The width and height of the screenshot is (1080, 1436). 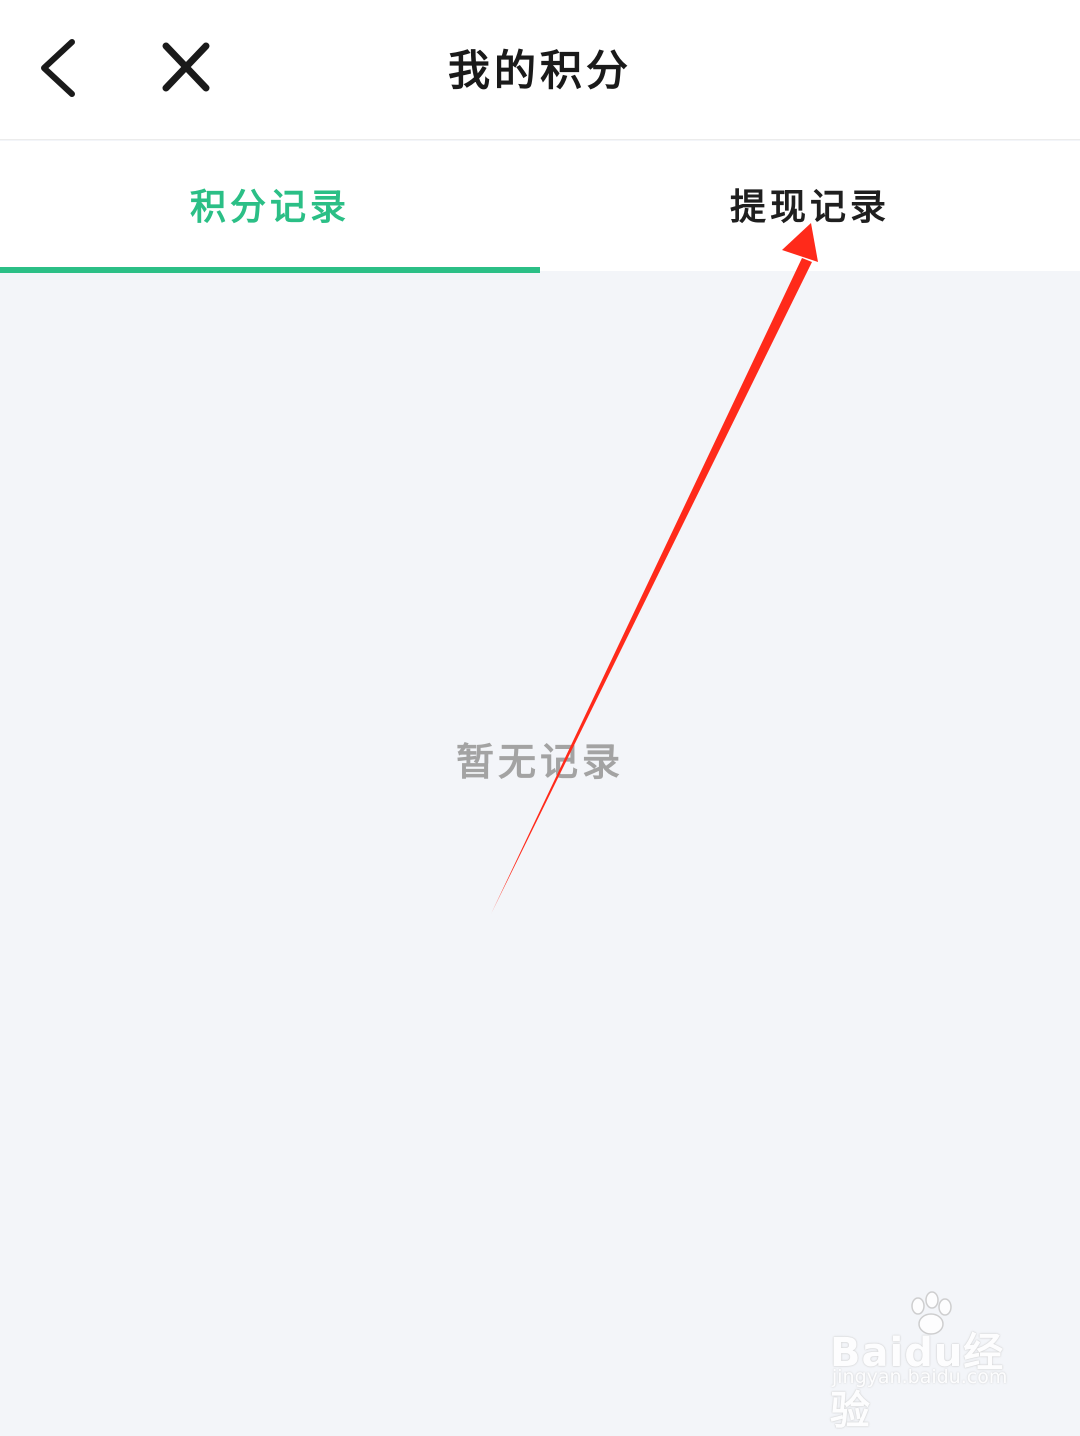 I want to click on navigation-bar: 我的积分, so click(x=540, y=70).